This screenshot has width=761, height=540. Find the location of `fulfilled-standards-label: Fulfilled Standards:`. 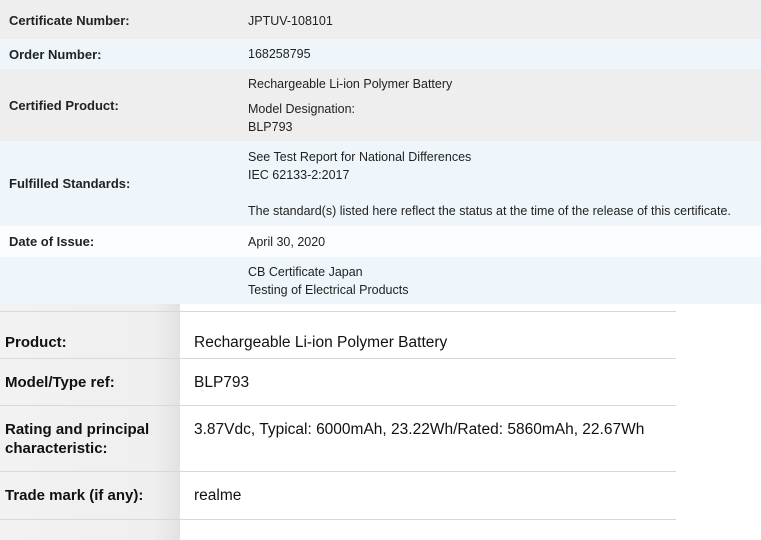

fulfilled-standards-label: Fulfilled Standards: is located at coordinates (70, 183).